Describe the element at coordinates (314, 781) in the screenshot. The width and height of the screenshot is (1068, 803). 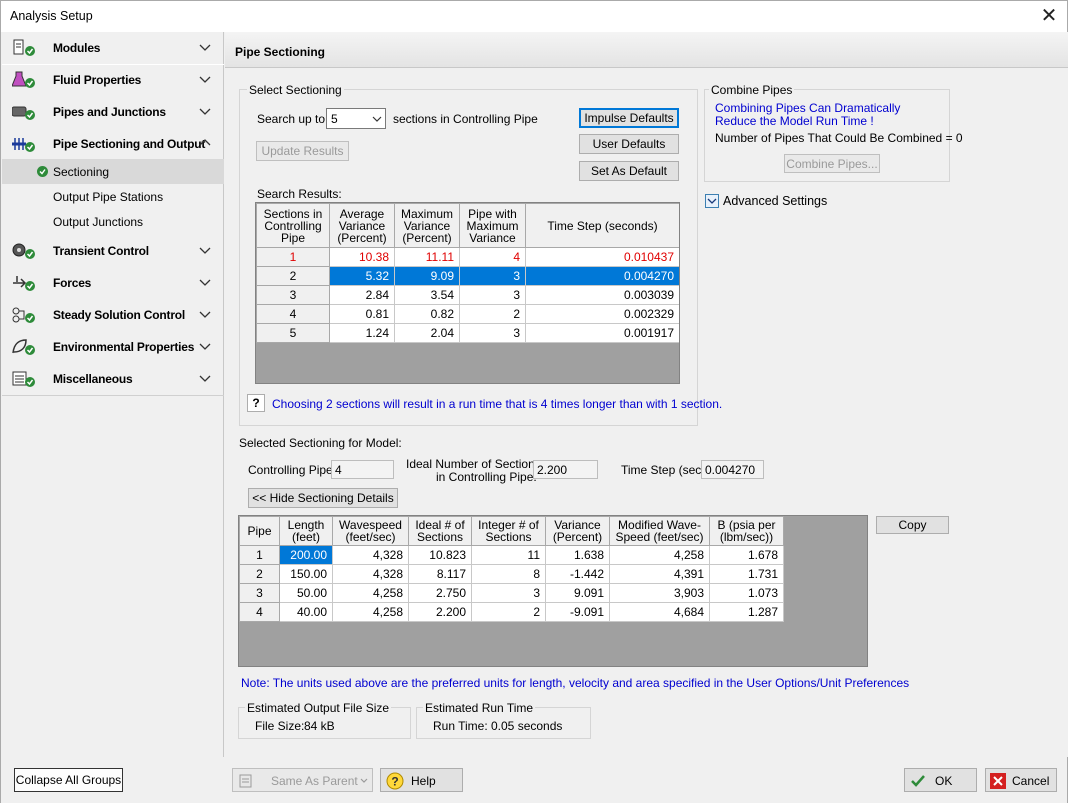
I see `same-as-parent-label: Same As Parent` at that location.